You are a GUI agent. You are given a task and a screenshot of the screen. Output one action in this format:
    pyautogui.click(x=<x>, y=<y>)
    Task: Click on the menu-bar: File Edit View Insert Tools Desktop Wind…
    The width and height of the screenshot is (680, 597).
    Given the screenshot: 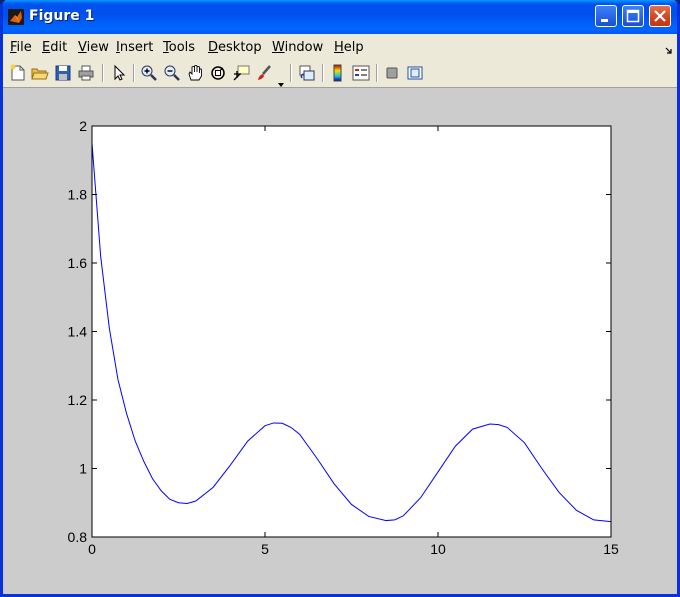 What is the action you would take?
    pyautogui.click(x=340, y=47)
    